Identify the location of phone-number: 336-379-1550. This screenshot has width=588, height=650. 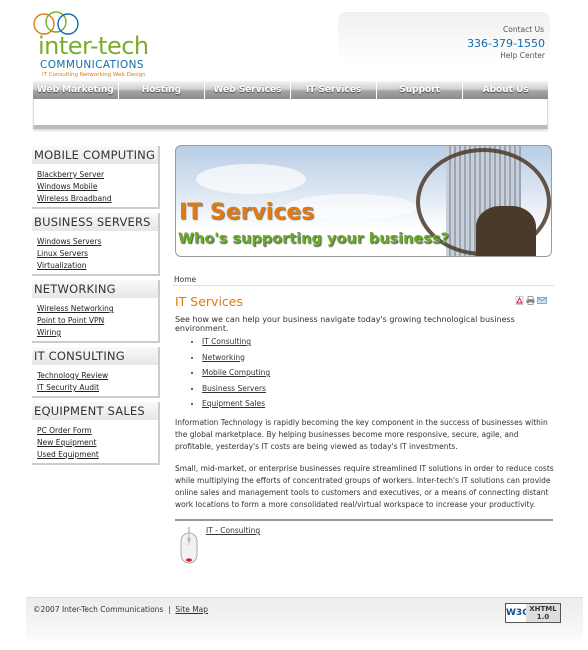
(506, 43).